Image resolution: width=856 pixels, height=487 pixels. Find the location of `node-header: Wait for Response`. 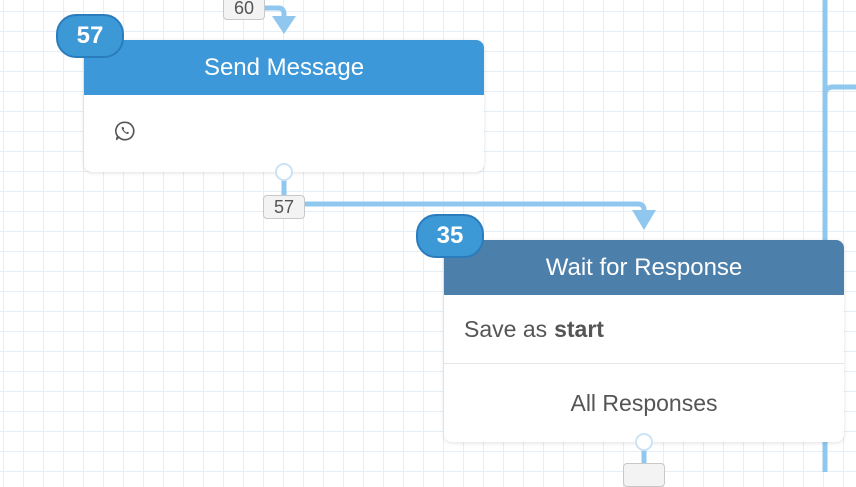

node-header: Wait for Response is located at coordinates (644, 267).